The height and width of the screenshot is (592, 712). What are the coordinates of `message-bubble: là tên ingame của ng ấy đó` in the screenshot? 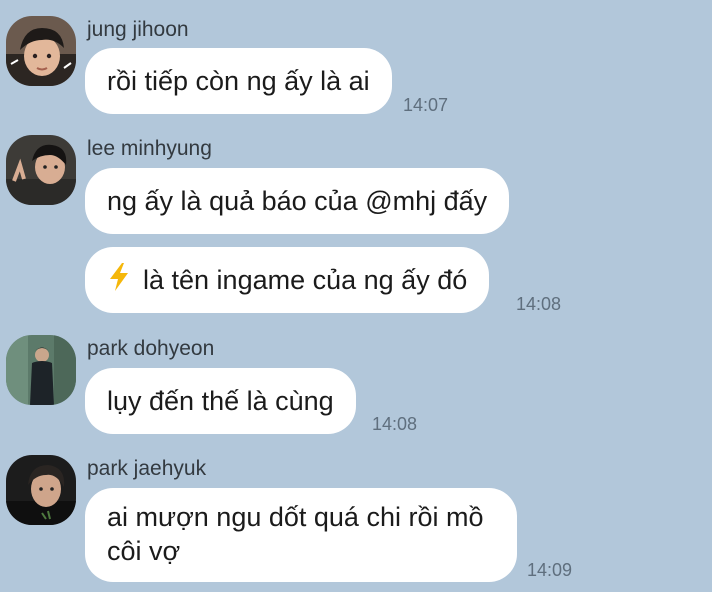 It's located at (287, 280).